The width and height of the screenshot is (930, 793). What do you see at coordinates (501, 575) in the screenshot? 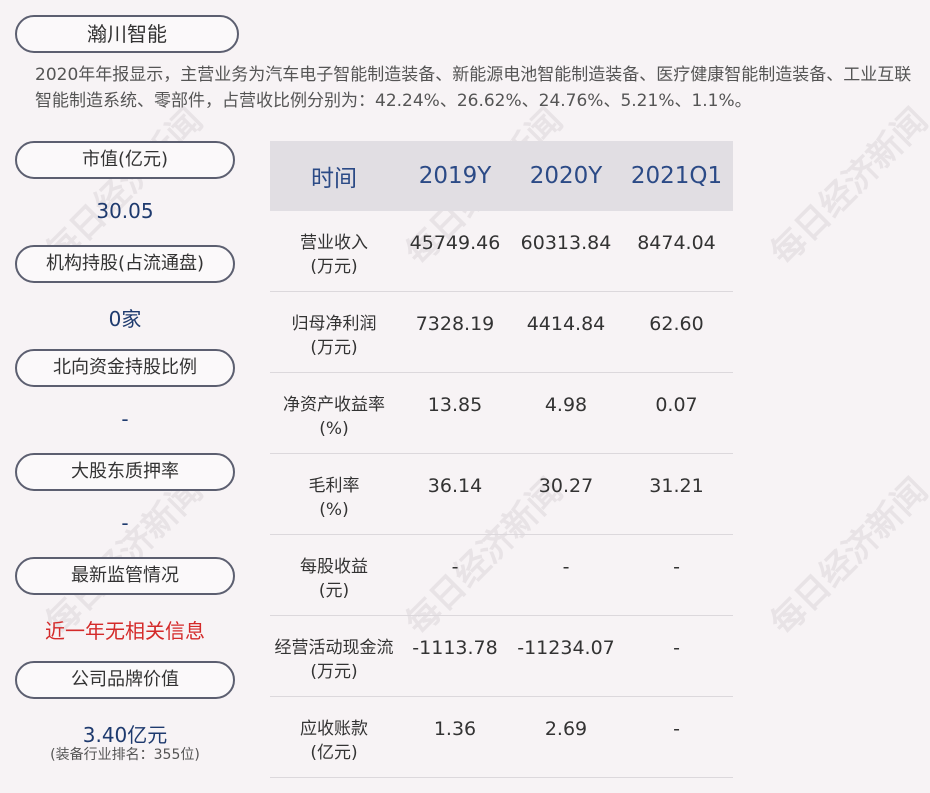
I see `table-row: 每股收益 (元) - - -` at bounding box center [501, 575].